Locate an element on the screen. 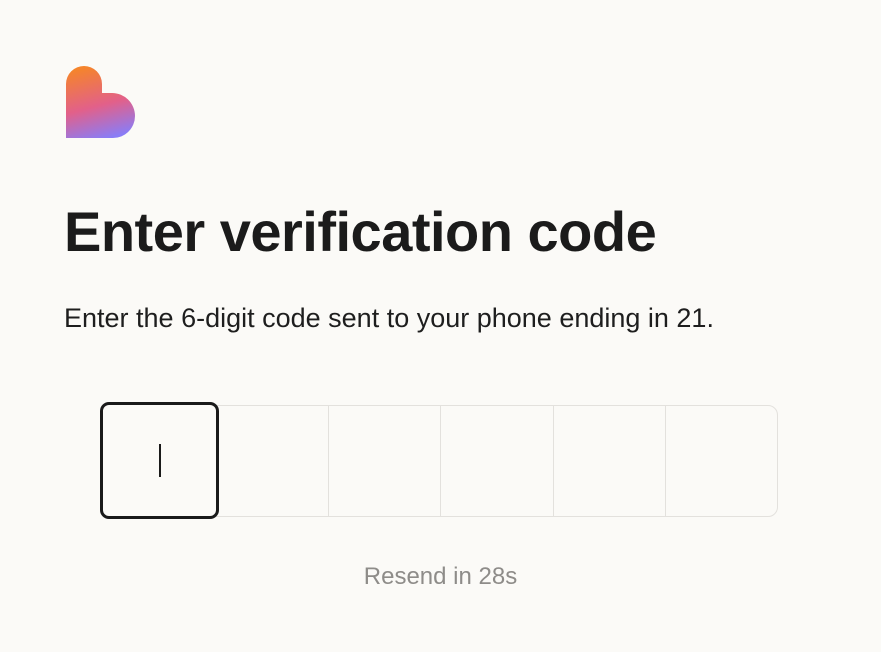  verification-code-input-group is located at coordinates (439, 460).